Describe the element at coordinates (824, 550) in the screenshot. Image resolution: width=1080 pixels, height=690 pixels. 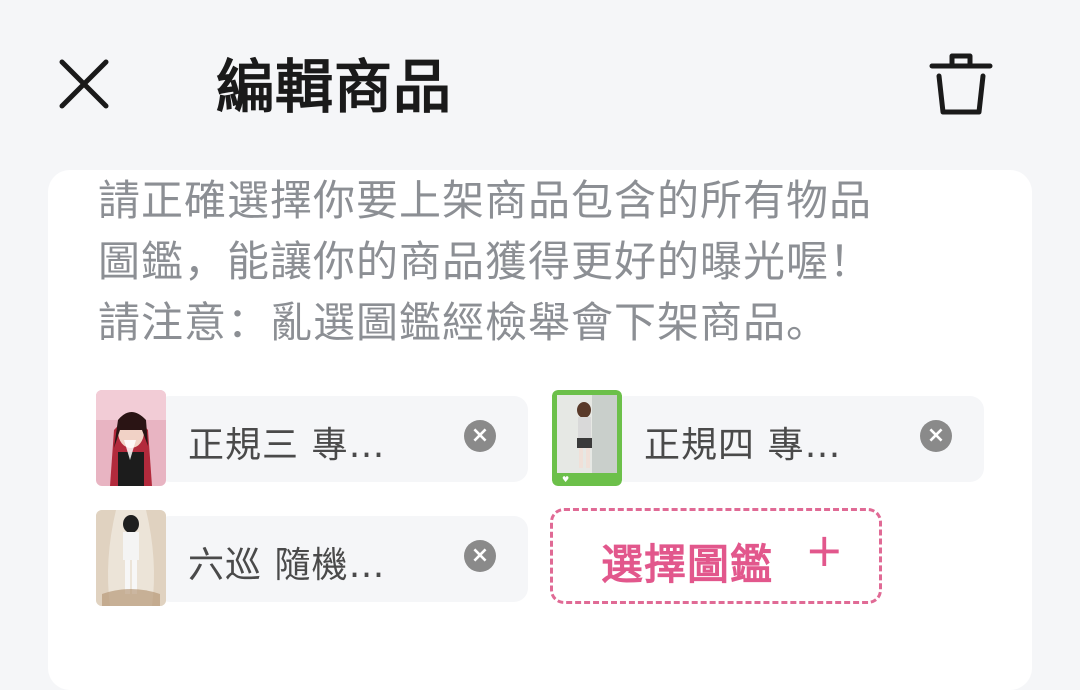
I see `plus-icon: +` at that location.